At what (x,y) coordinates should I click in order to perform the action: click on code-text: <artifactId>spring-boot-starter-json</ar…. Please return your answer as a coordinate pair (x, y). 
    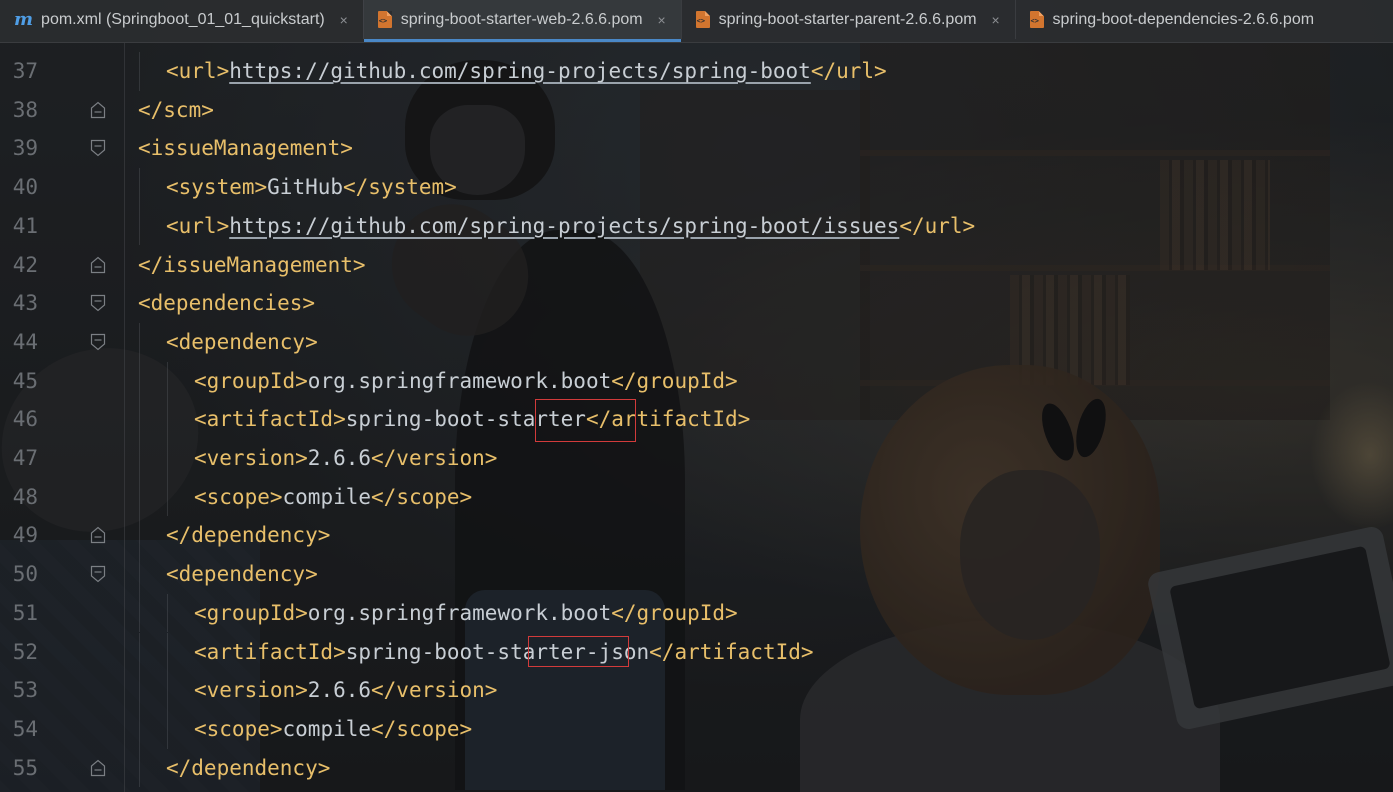
    Looking at the image, I should click on (504, 652).